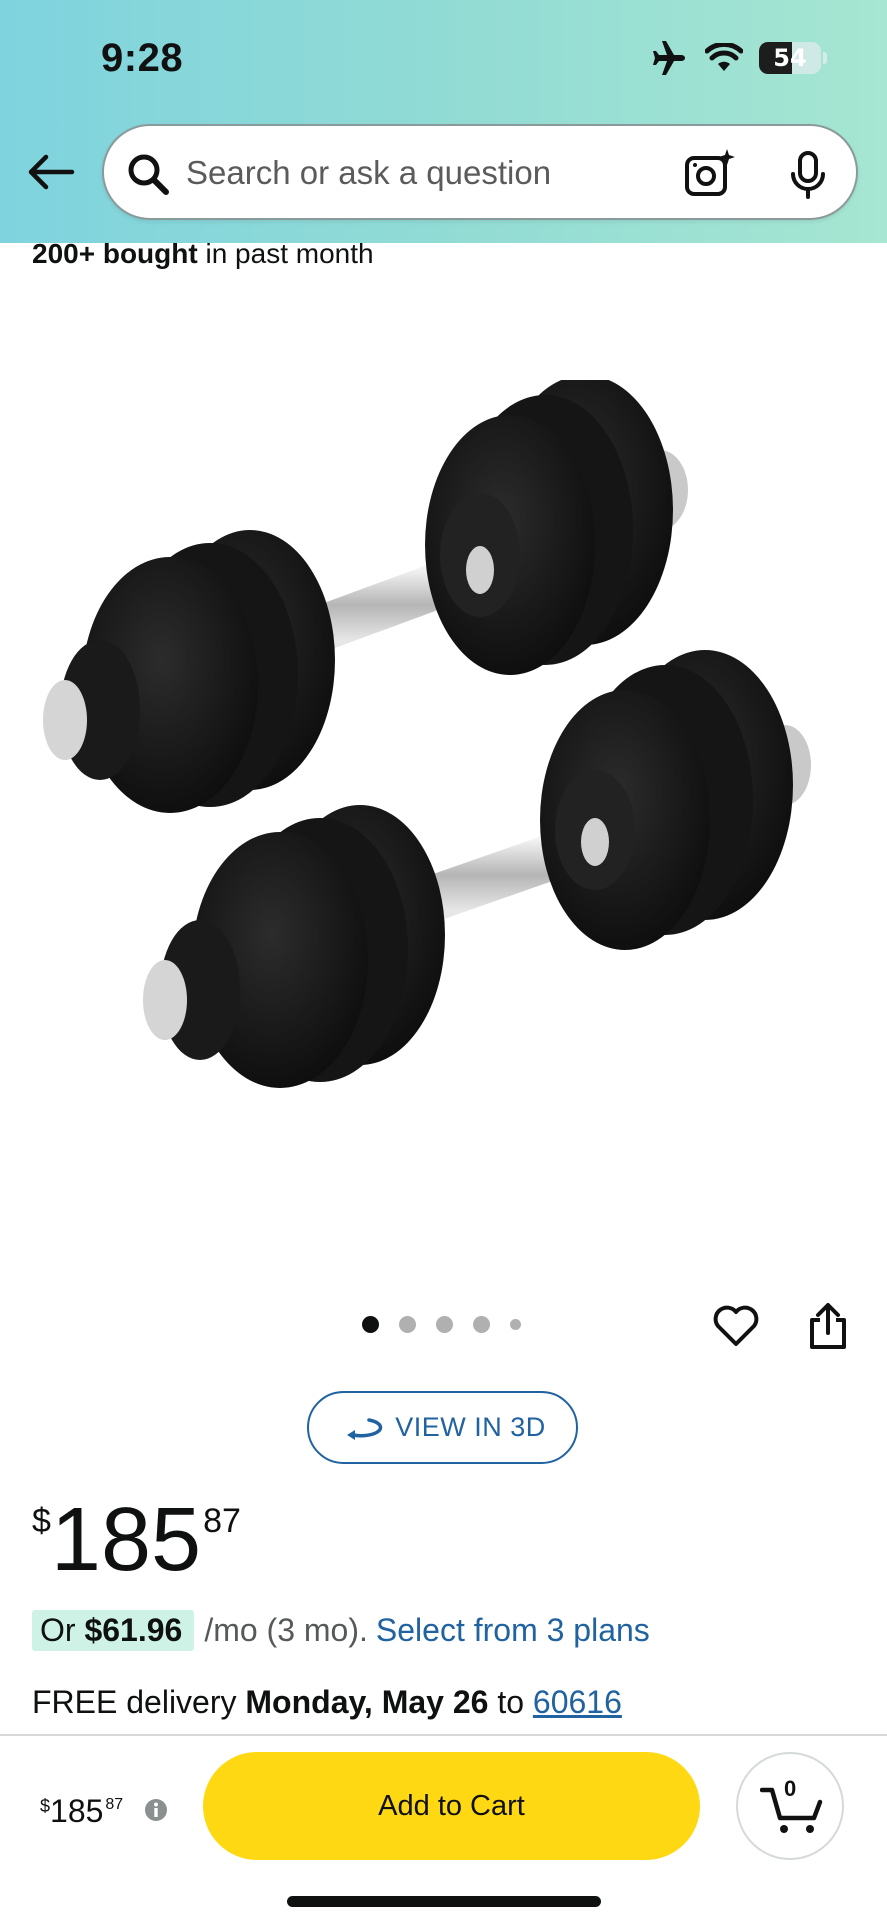  What do you see at coordinates (736, 1326) in the screenshot?
I see `heart-icon` at bounding box center [736, 1326].